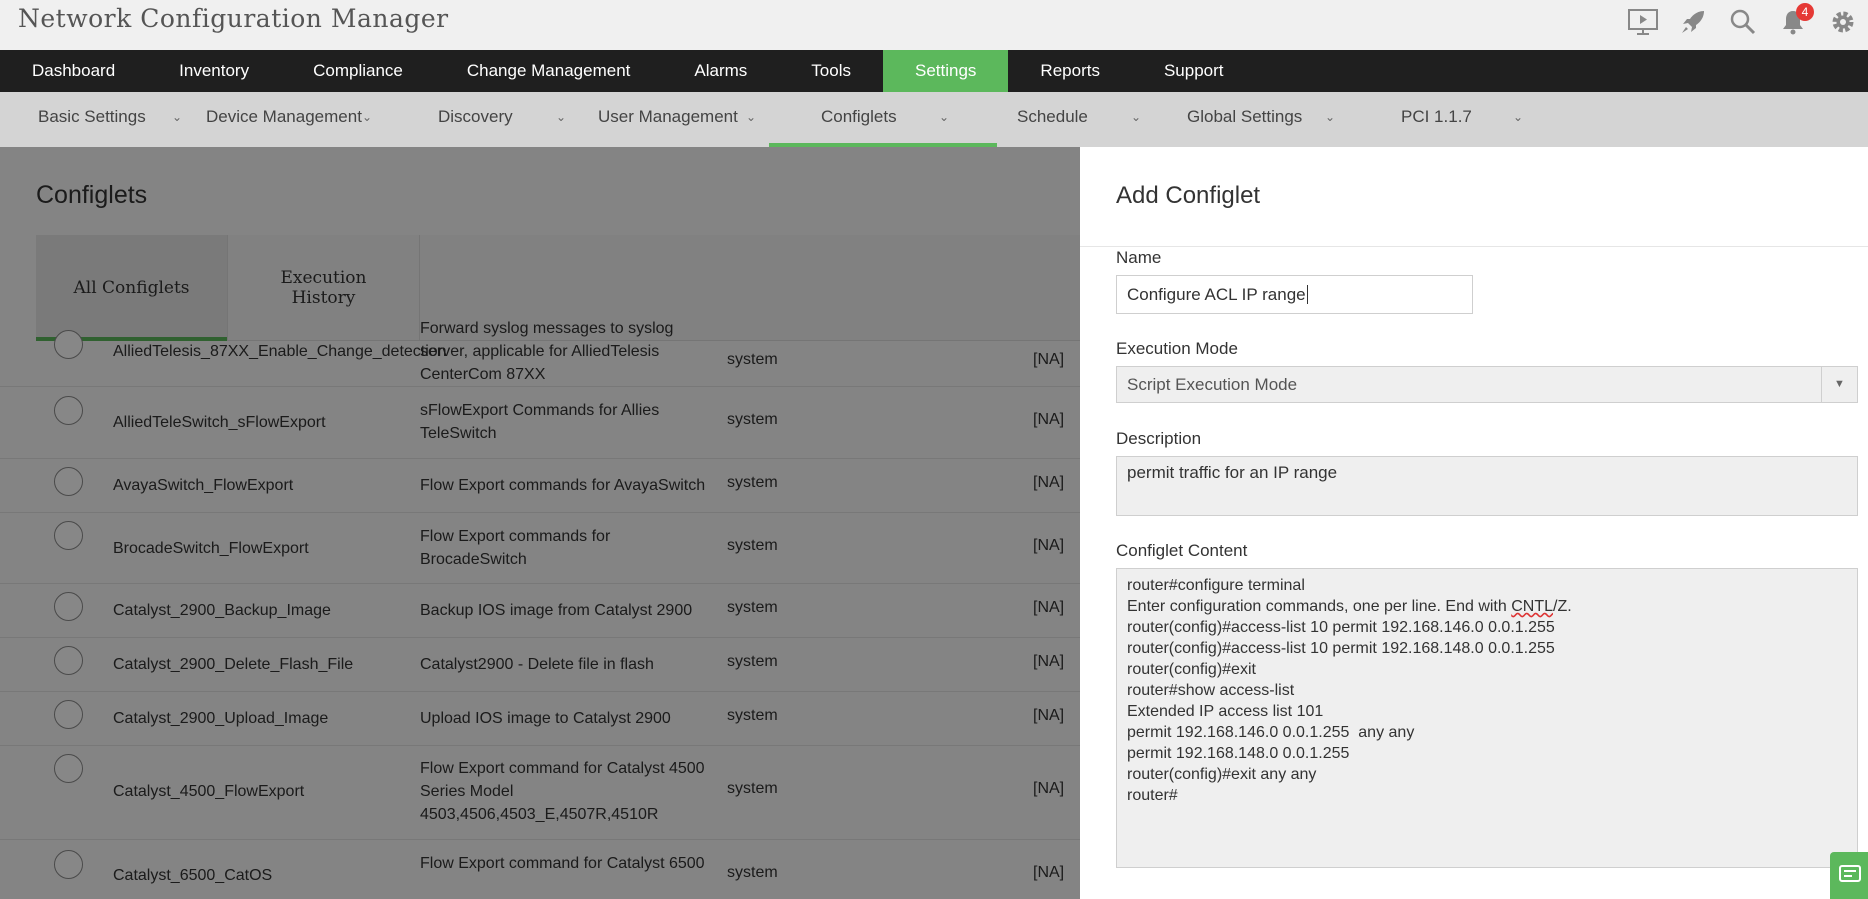 This screenshot has height=899, width=1868. What do you see at coordinates (1222, 774) in the screenshot?
I see `content-line: router(config)#exit any any` at bounding box center [1222, 774].